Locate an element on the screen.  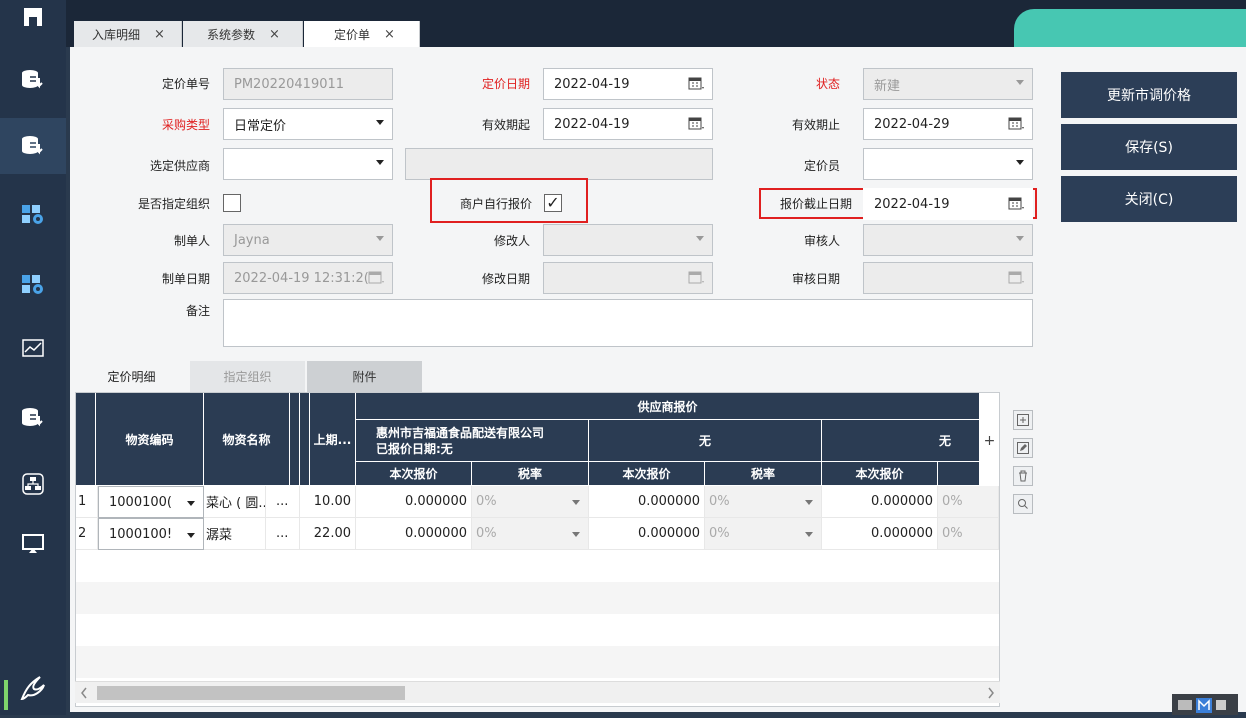
valid-to-value: 2022-04-29 is located at coordinates (912, 124).